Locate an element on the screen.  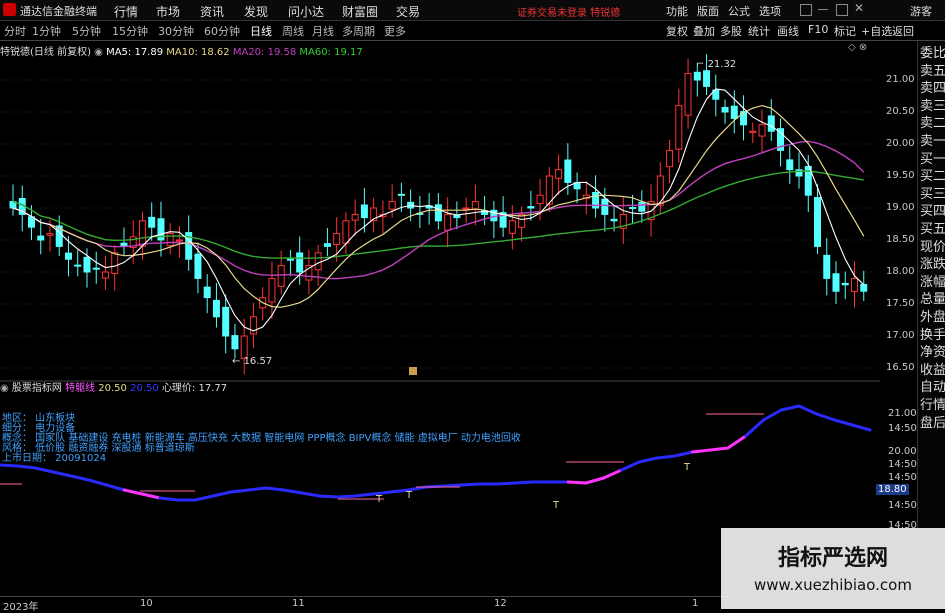
period-more: 更多 is located at coordinates (395, 31).